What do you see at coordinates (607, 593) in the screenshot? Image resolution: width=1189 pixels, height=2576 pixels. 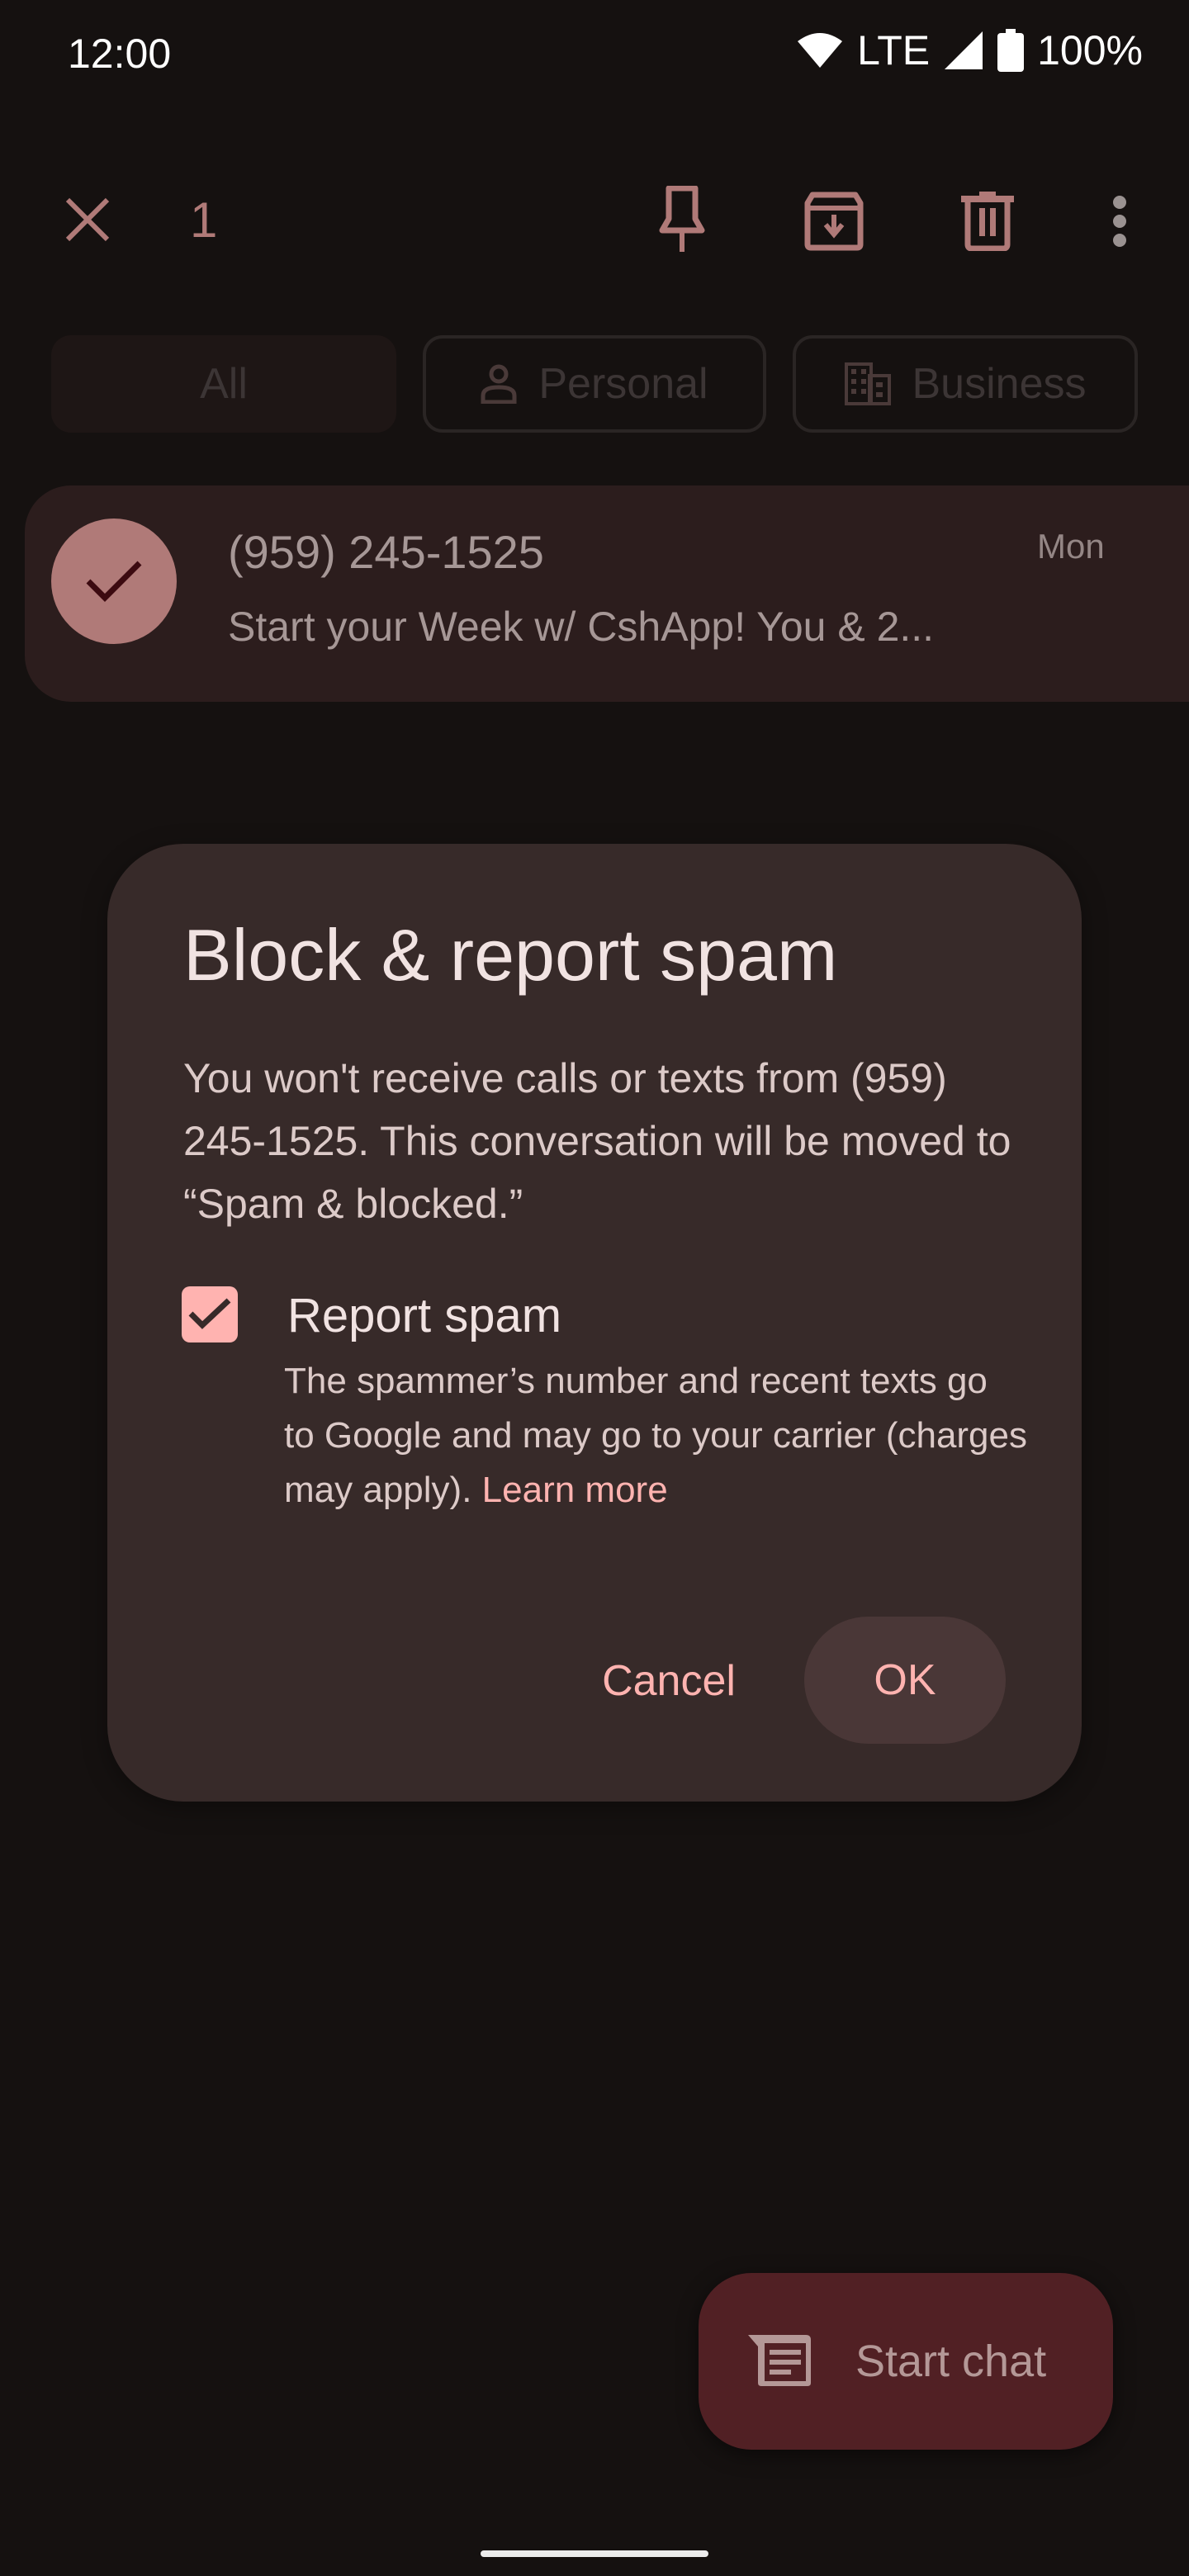 I see `conversation-row` at bounding box center [607, 593].